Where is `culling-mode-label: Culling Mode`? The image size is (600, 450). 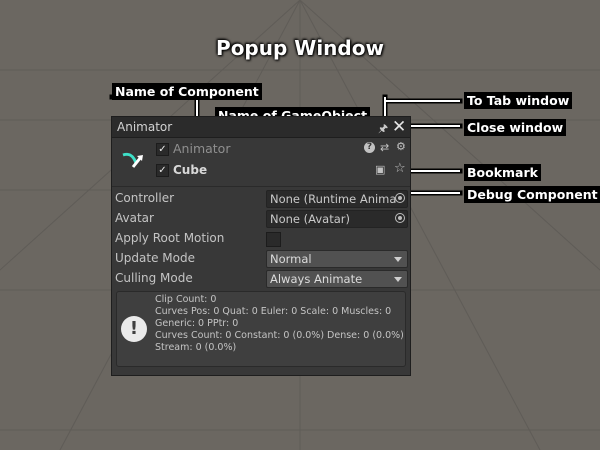
culling-mode-label: Culling Mode is located at coordinates (154, 278).